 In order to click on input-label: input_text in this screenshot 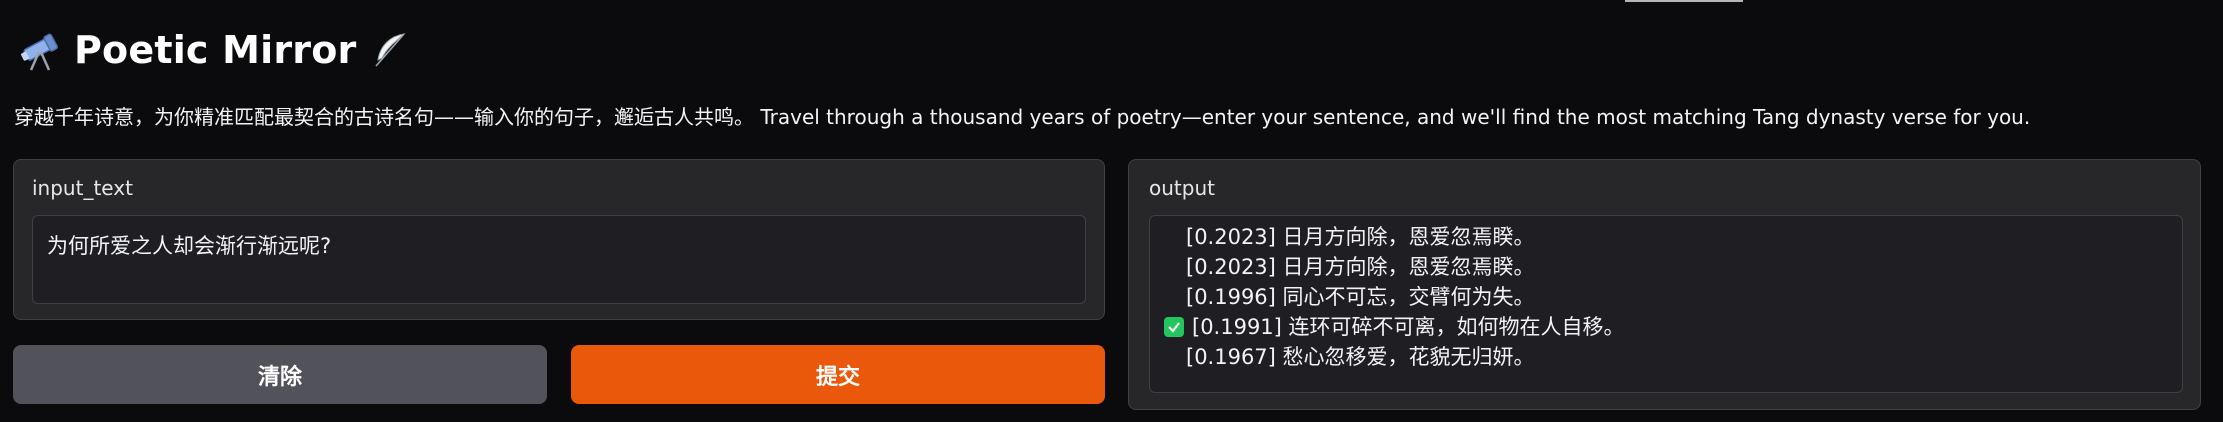, I will do `click(82, 188)`.